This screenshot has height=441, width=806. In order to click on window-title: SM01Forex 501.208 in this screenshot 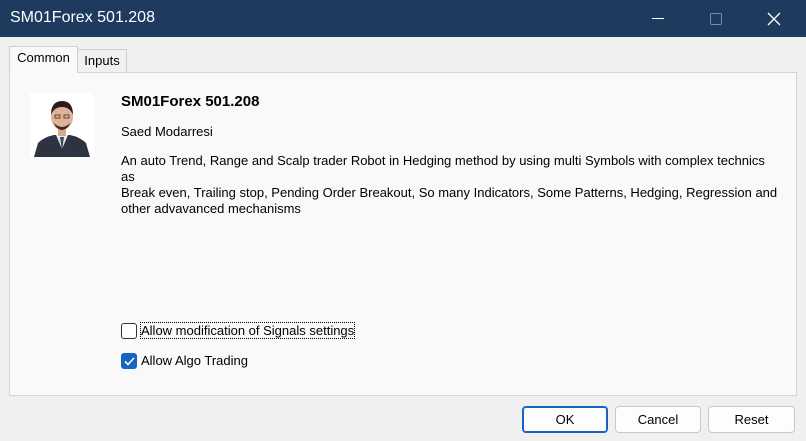, I will do `click(82, 17)`.